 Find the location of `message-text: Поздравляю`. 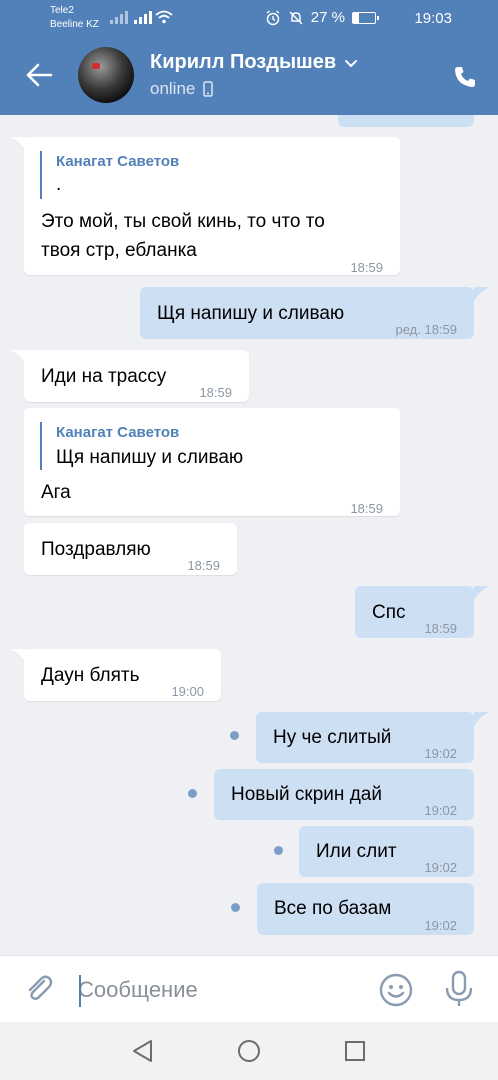

message-text: Поздравляю is located at coordinates (96, 549).